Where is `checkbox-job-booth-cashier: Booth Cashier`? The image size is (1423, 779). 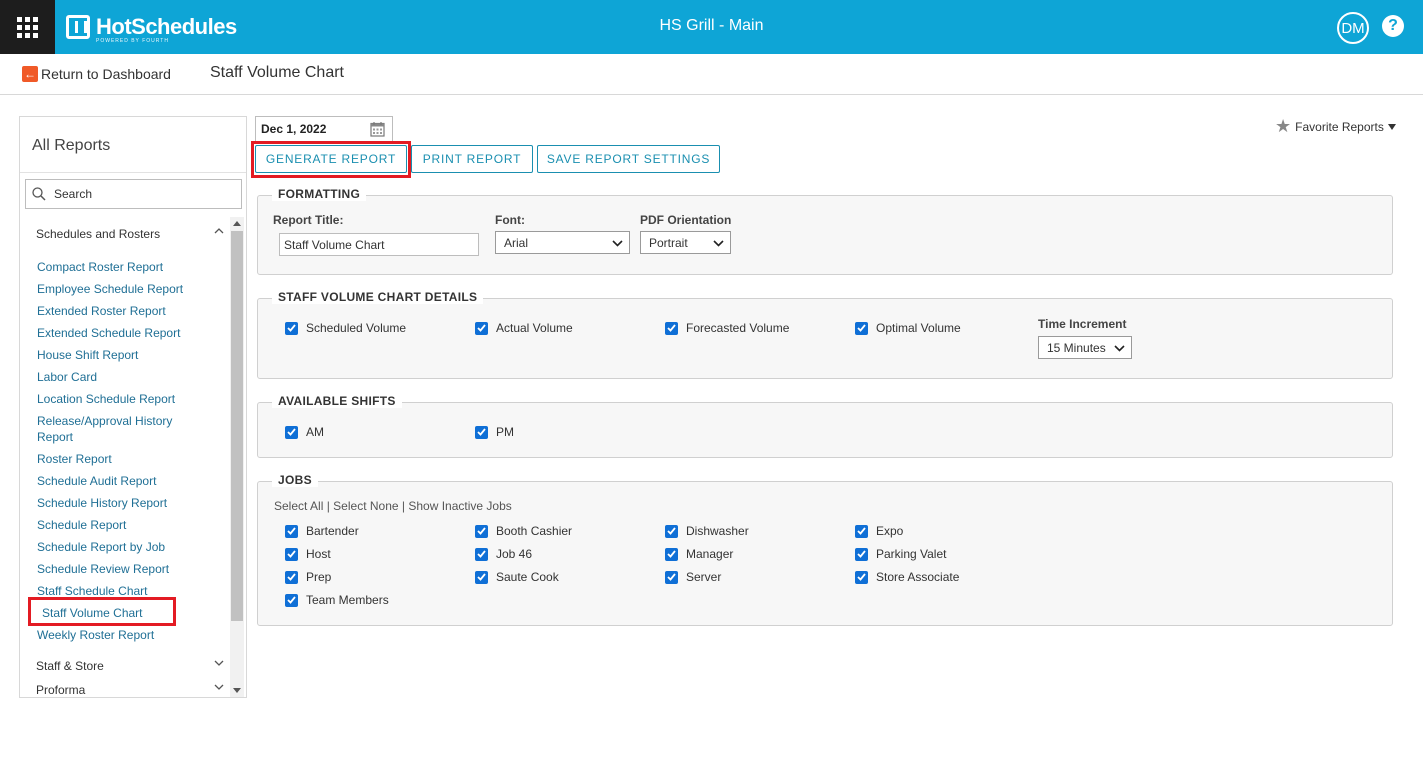
checkbox-job-booth-cashier: Booth Cashier is located at coordinates (523, 531).